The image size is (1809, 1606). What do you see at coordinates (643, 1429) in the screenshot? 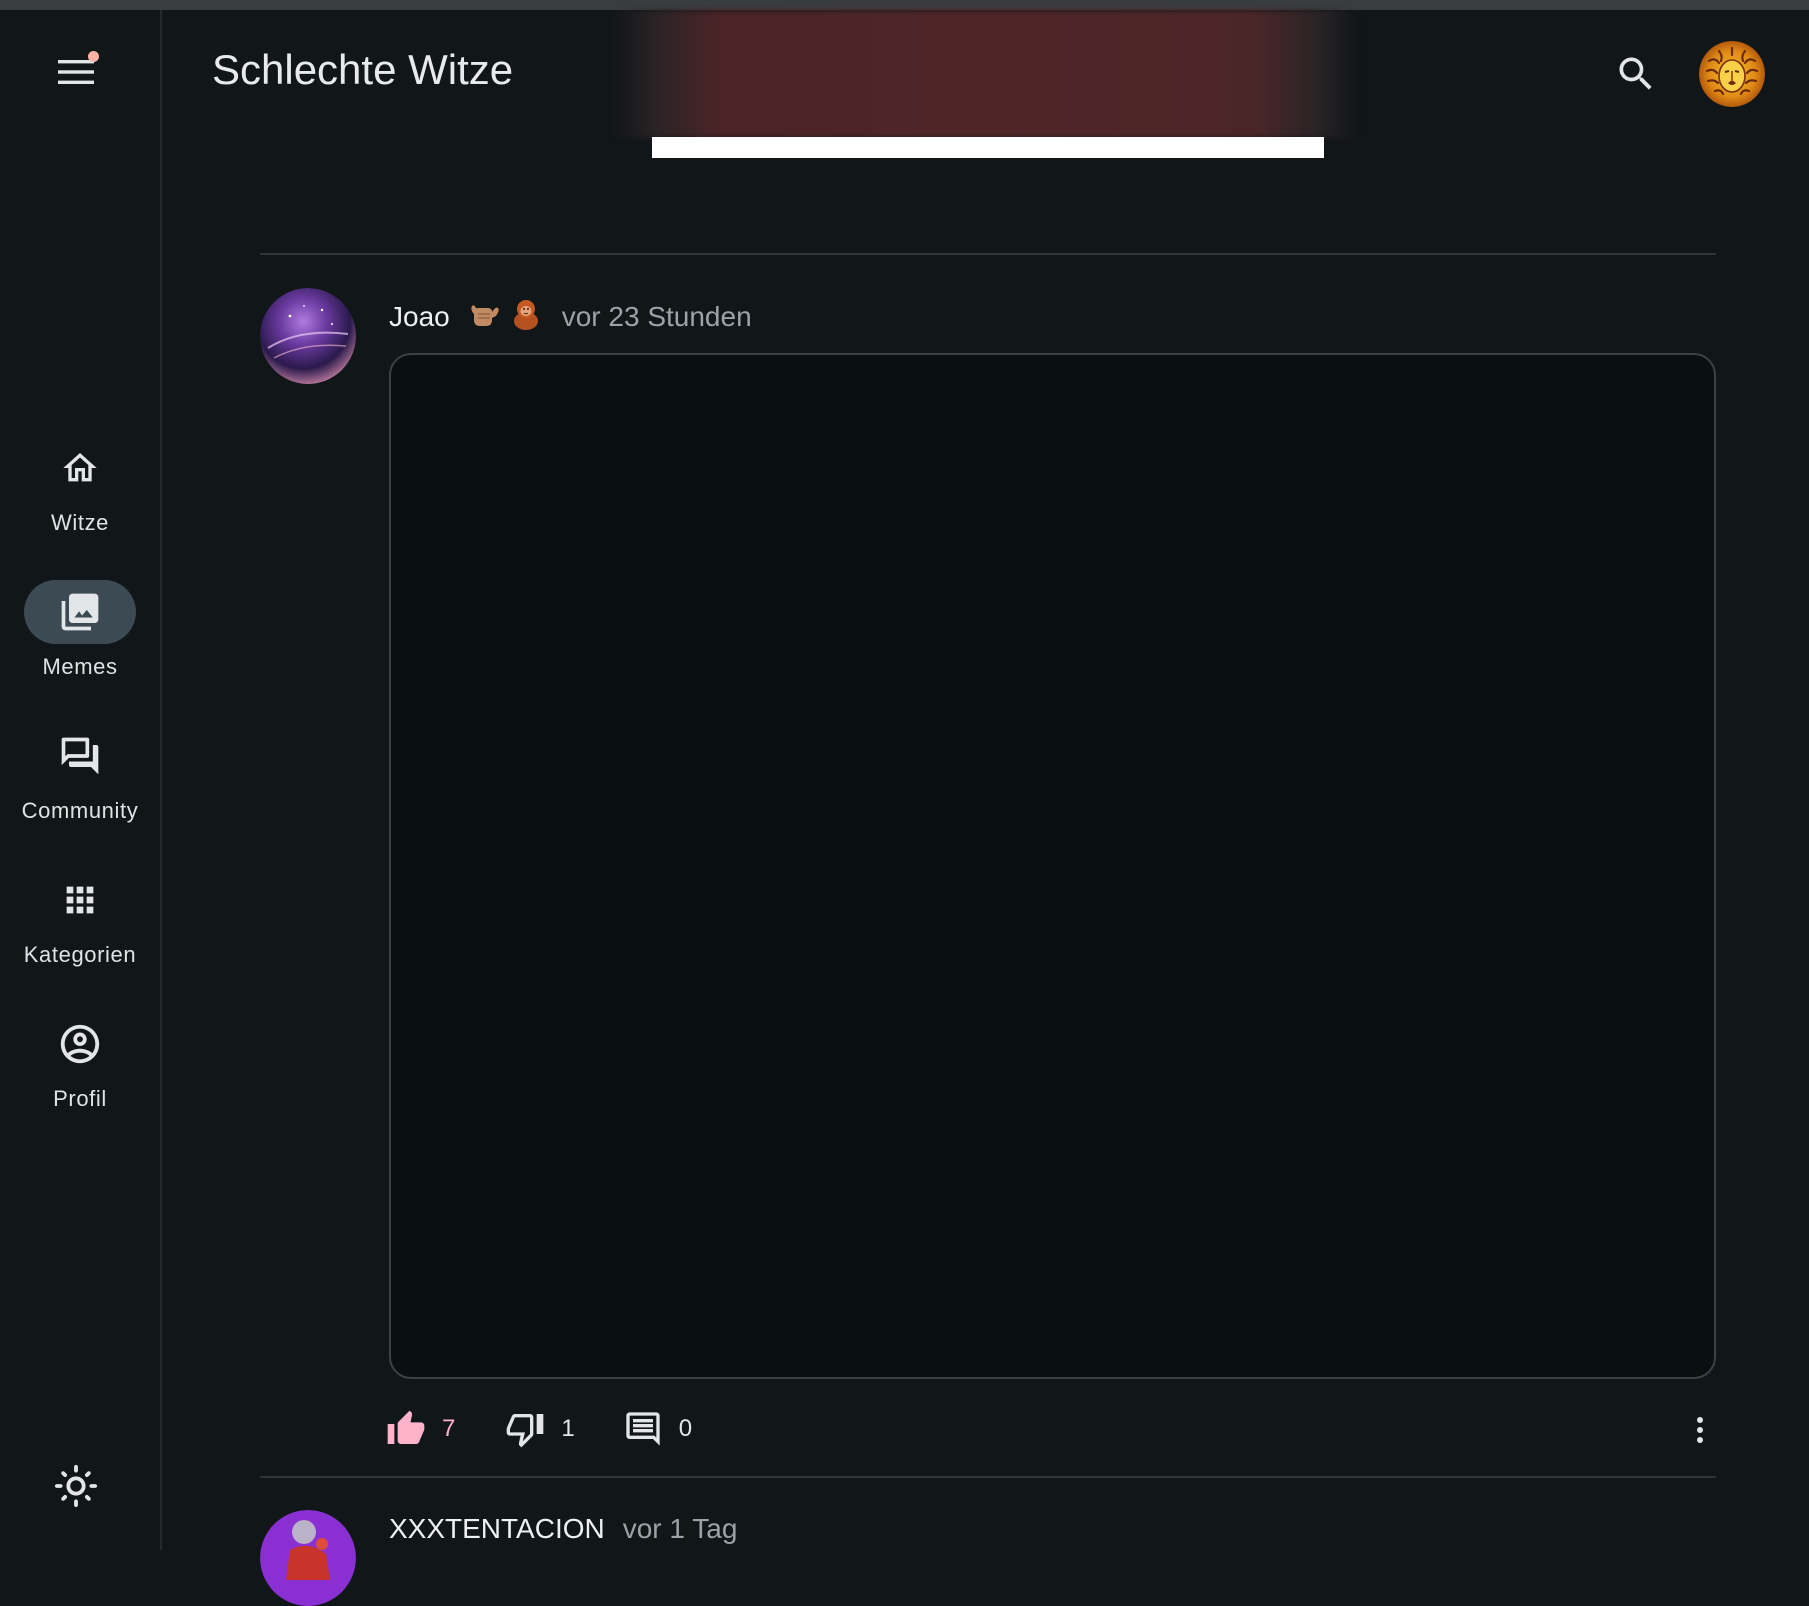
I see `comment-icon` at bounding box center [643, 1429].